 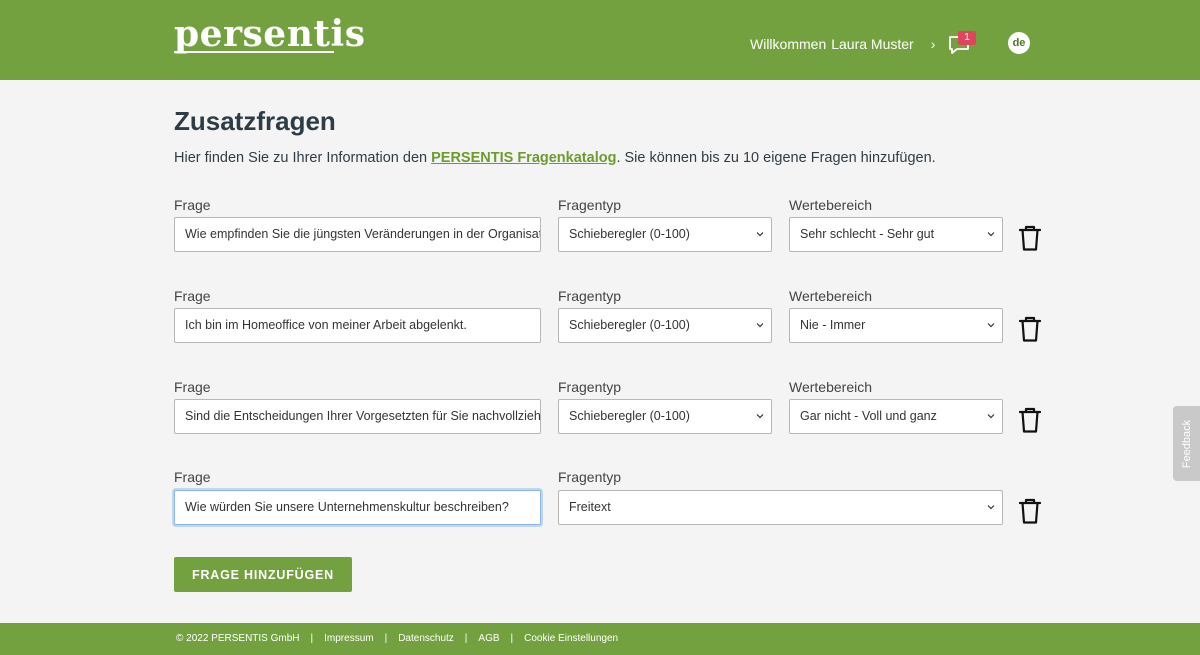 I want to click on footer-link-datenschutz: Datenschutz, so click(x=426, y=639).